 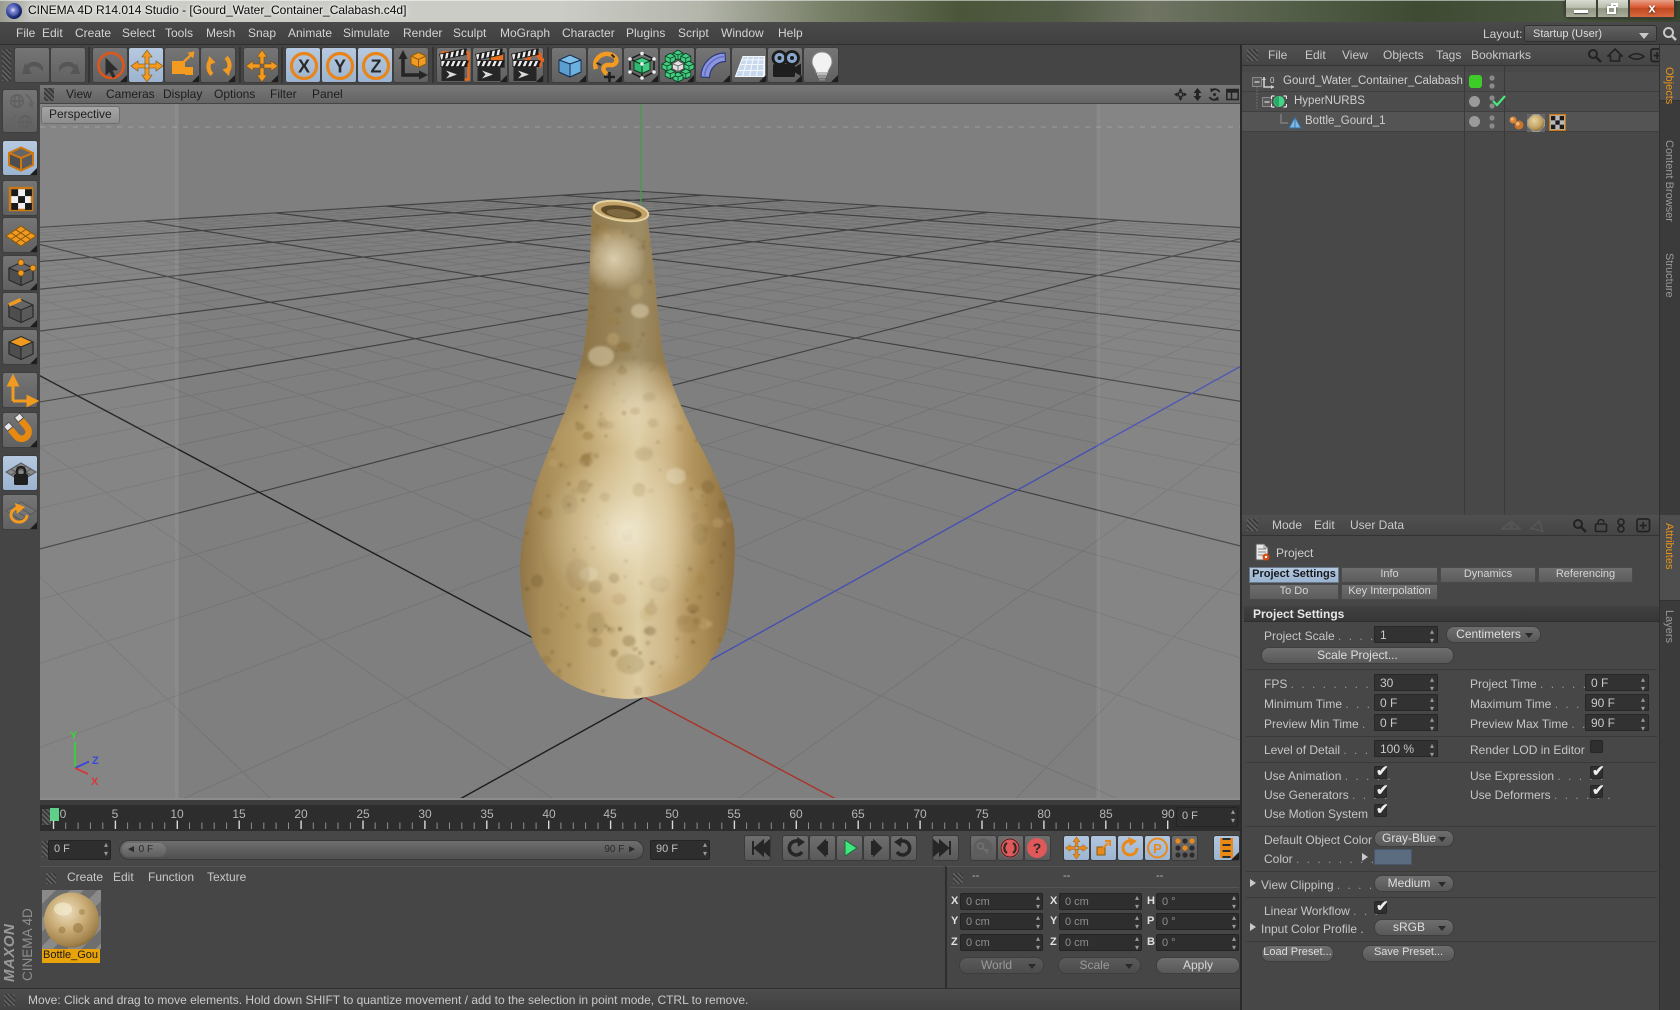 I want to click on svg-text: 65, so click(x=858, y=814).